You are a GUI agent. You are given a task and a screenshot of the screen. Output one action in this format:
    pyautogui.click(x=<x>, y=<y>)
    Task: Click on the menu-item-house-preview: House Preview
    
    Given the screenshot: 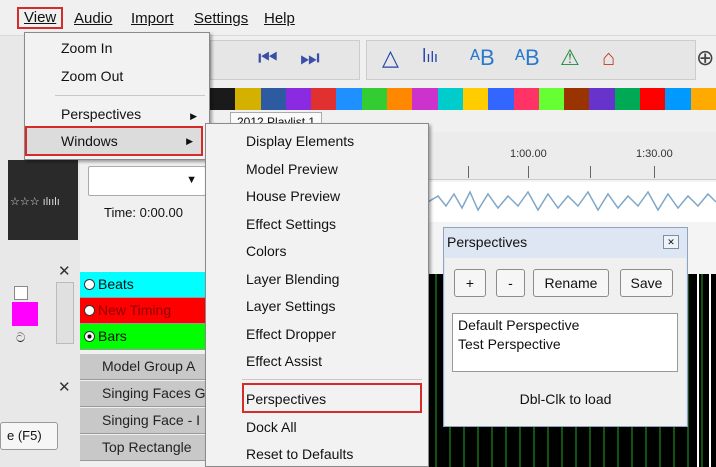 What is the action you would take?
    pyautogui.click(x=293, y=196)
    